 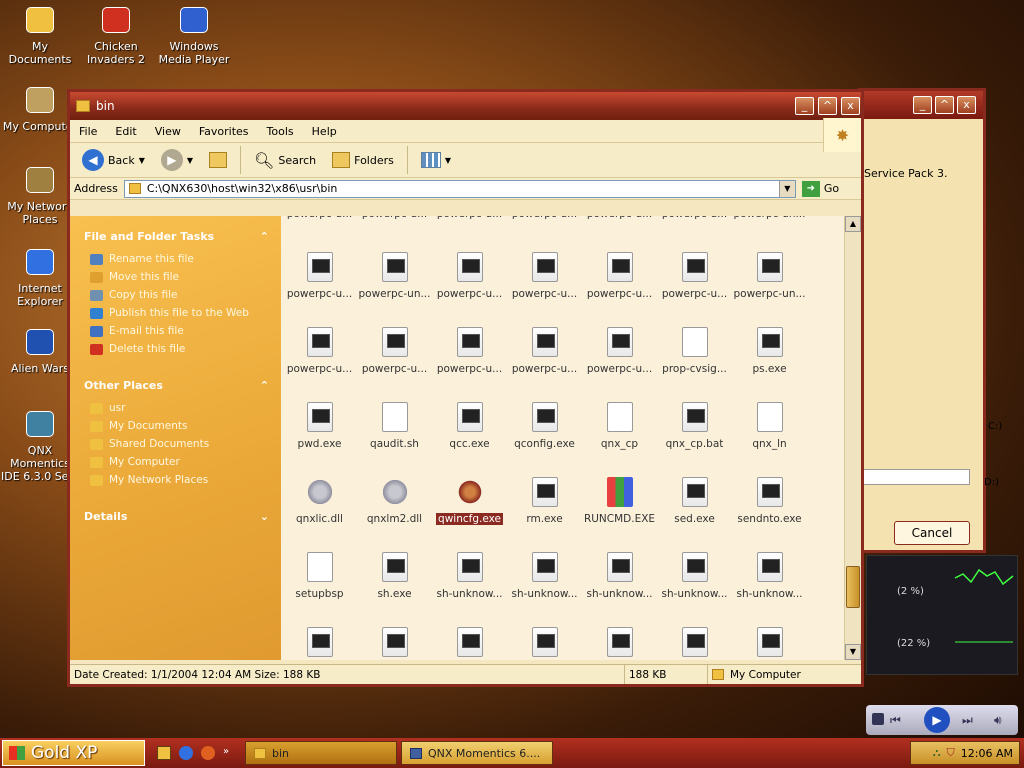 What do you see at coordinates (469, 501) in the screenshot?
I see `file-item: qwincfg.exe` at bounding box center [469, 501].